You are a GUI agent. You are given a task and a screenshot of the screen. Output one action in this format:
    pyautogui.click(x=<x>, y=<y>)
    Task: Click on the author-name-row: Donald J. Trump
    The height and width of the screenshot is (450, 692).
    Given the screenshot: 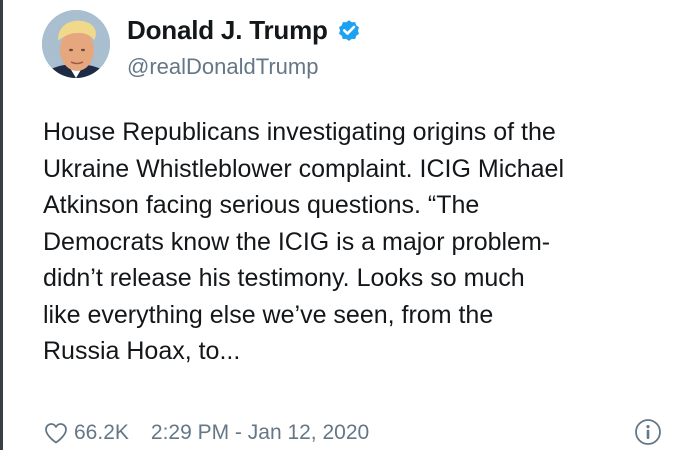 What is the action you would take?
    pyautogui.click(x=244, y=30)
    